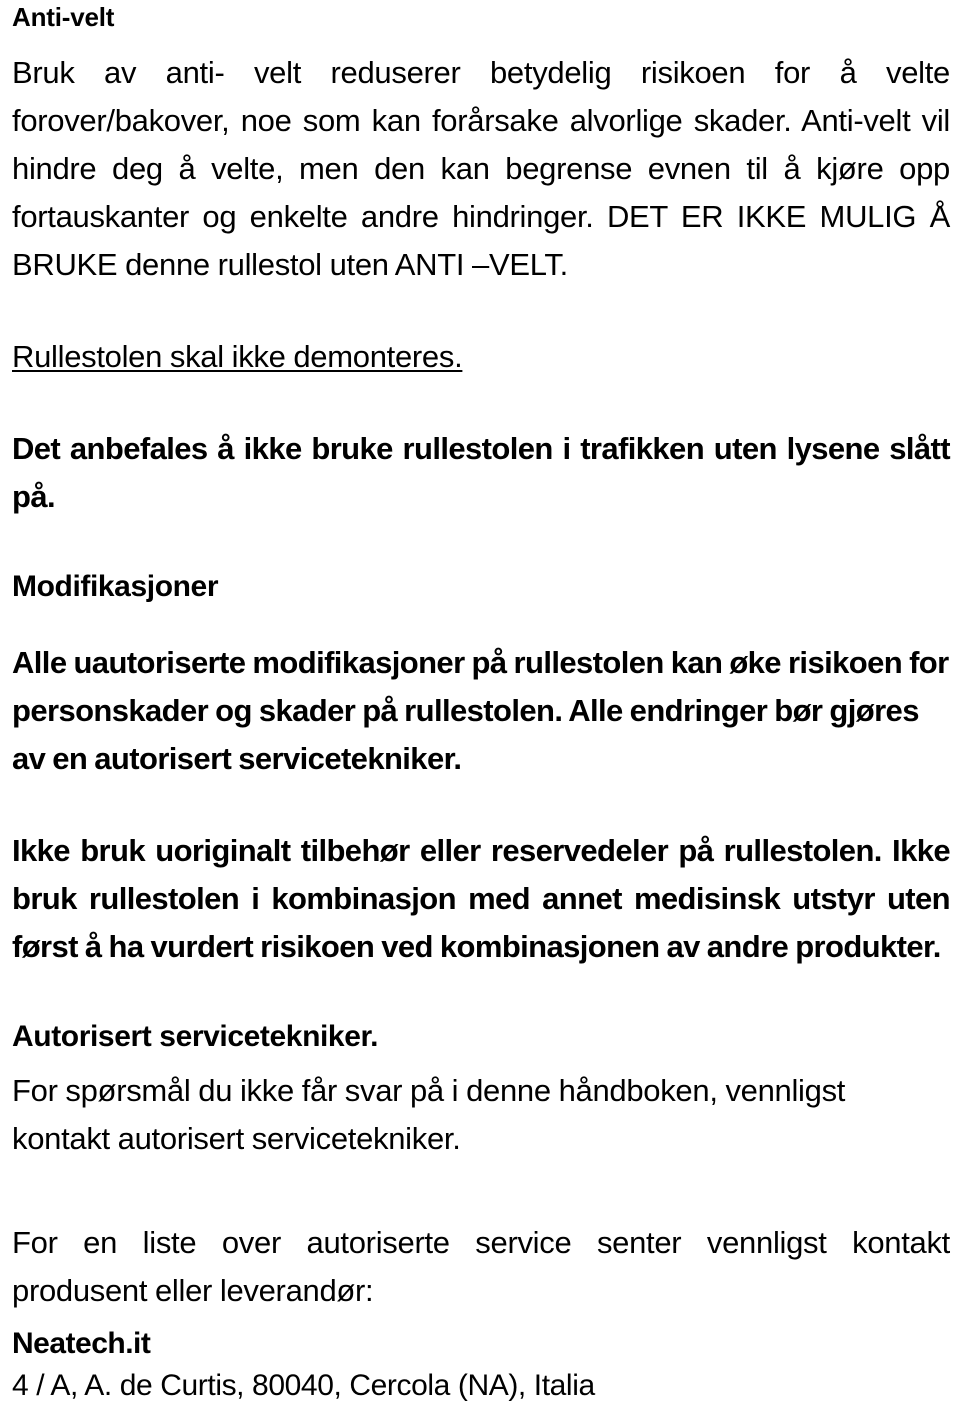  I want to click on heading-modifikasjoner: Modifikasjoner, so click(115, 587).